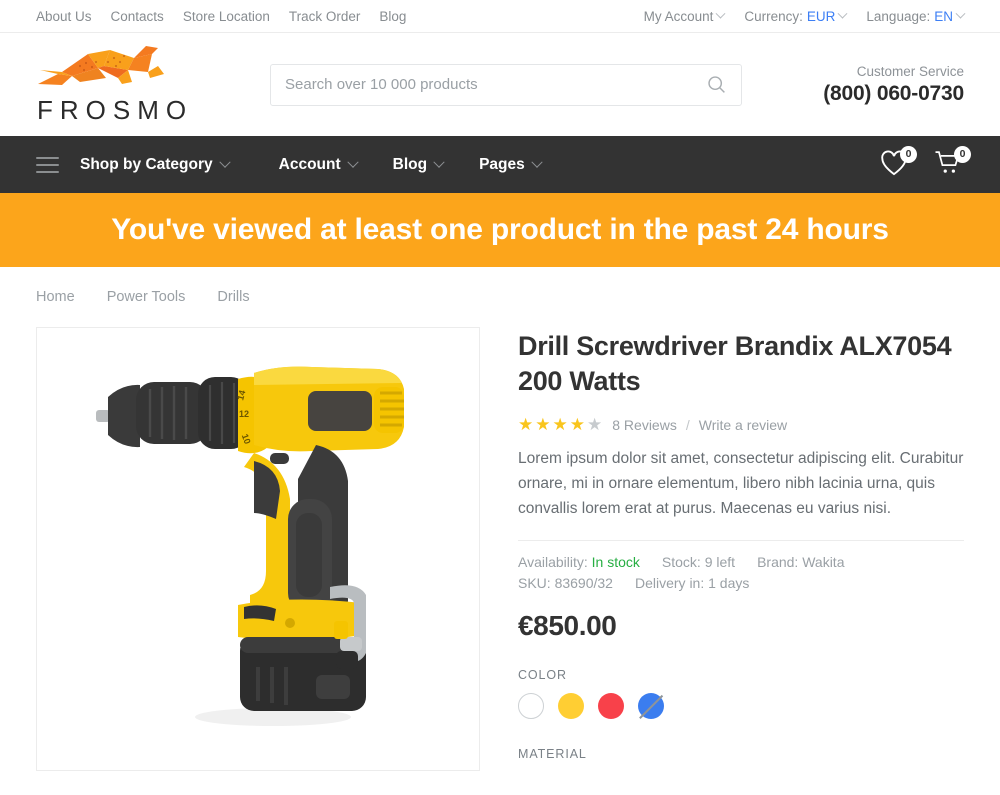 The image size is (1000, 795). I want to click on color-option-label: COLOR, so click(542, 675).